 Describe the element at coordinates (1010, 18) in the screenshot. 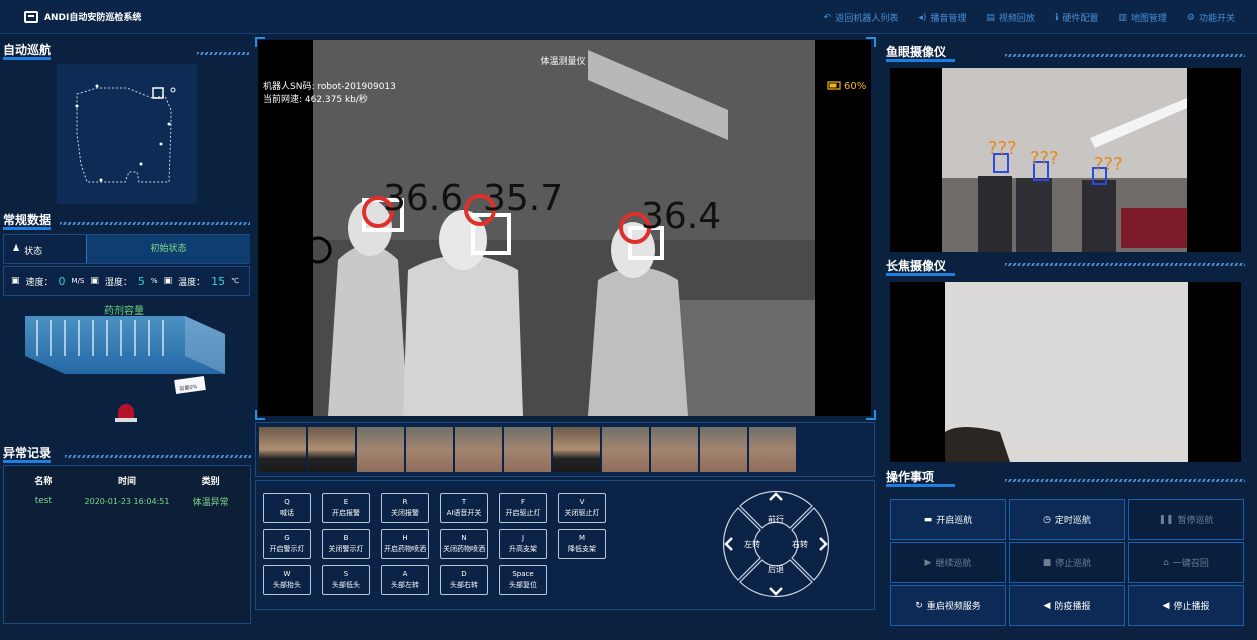

I see `nav-video-playback: ▤ 视频回放` at that location.